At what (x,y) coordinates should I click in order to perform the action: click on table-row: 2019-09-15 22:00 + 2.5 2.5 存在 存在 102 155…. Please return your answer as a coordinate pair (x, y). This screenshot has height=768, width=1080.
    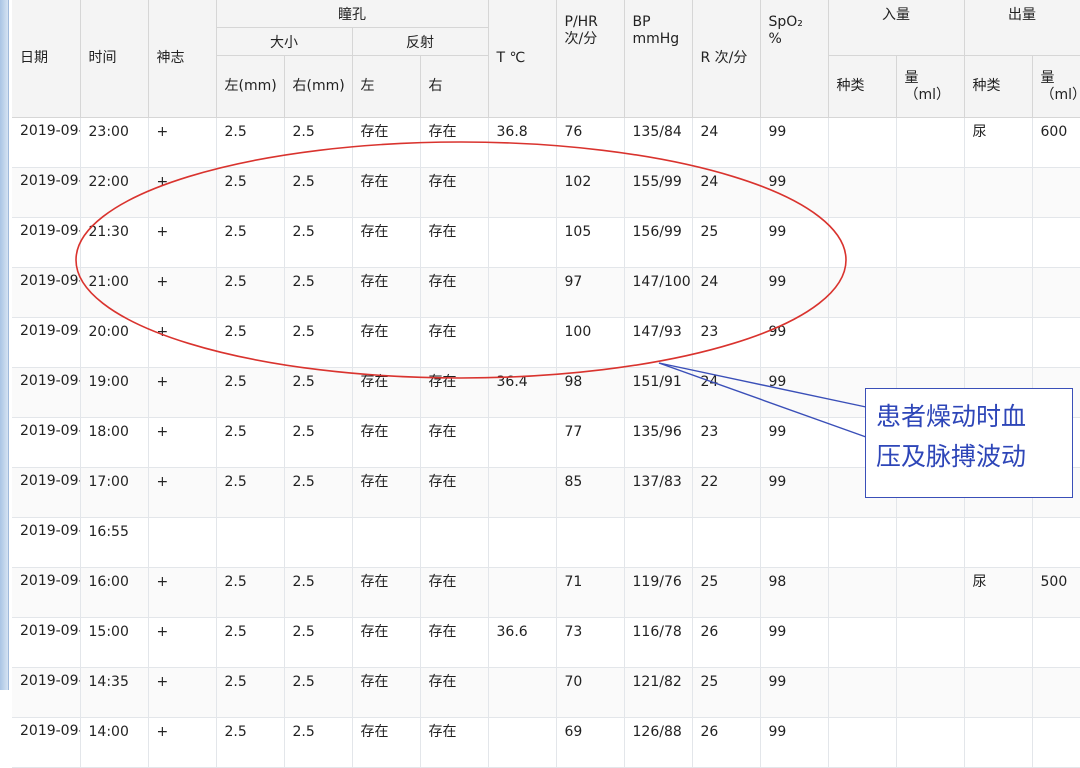
    Looking at the image, I should click on (546, 192).